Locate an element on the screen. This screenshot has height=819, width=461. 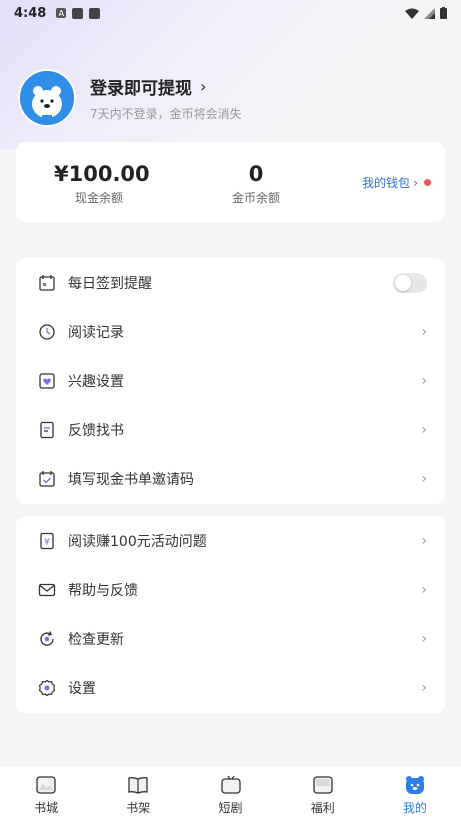
heart-icon is located at coordinates (47, 381).